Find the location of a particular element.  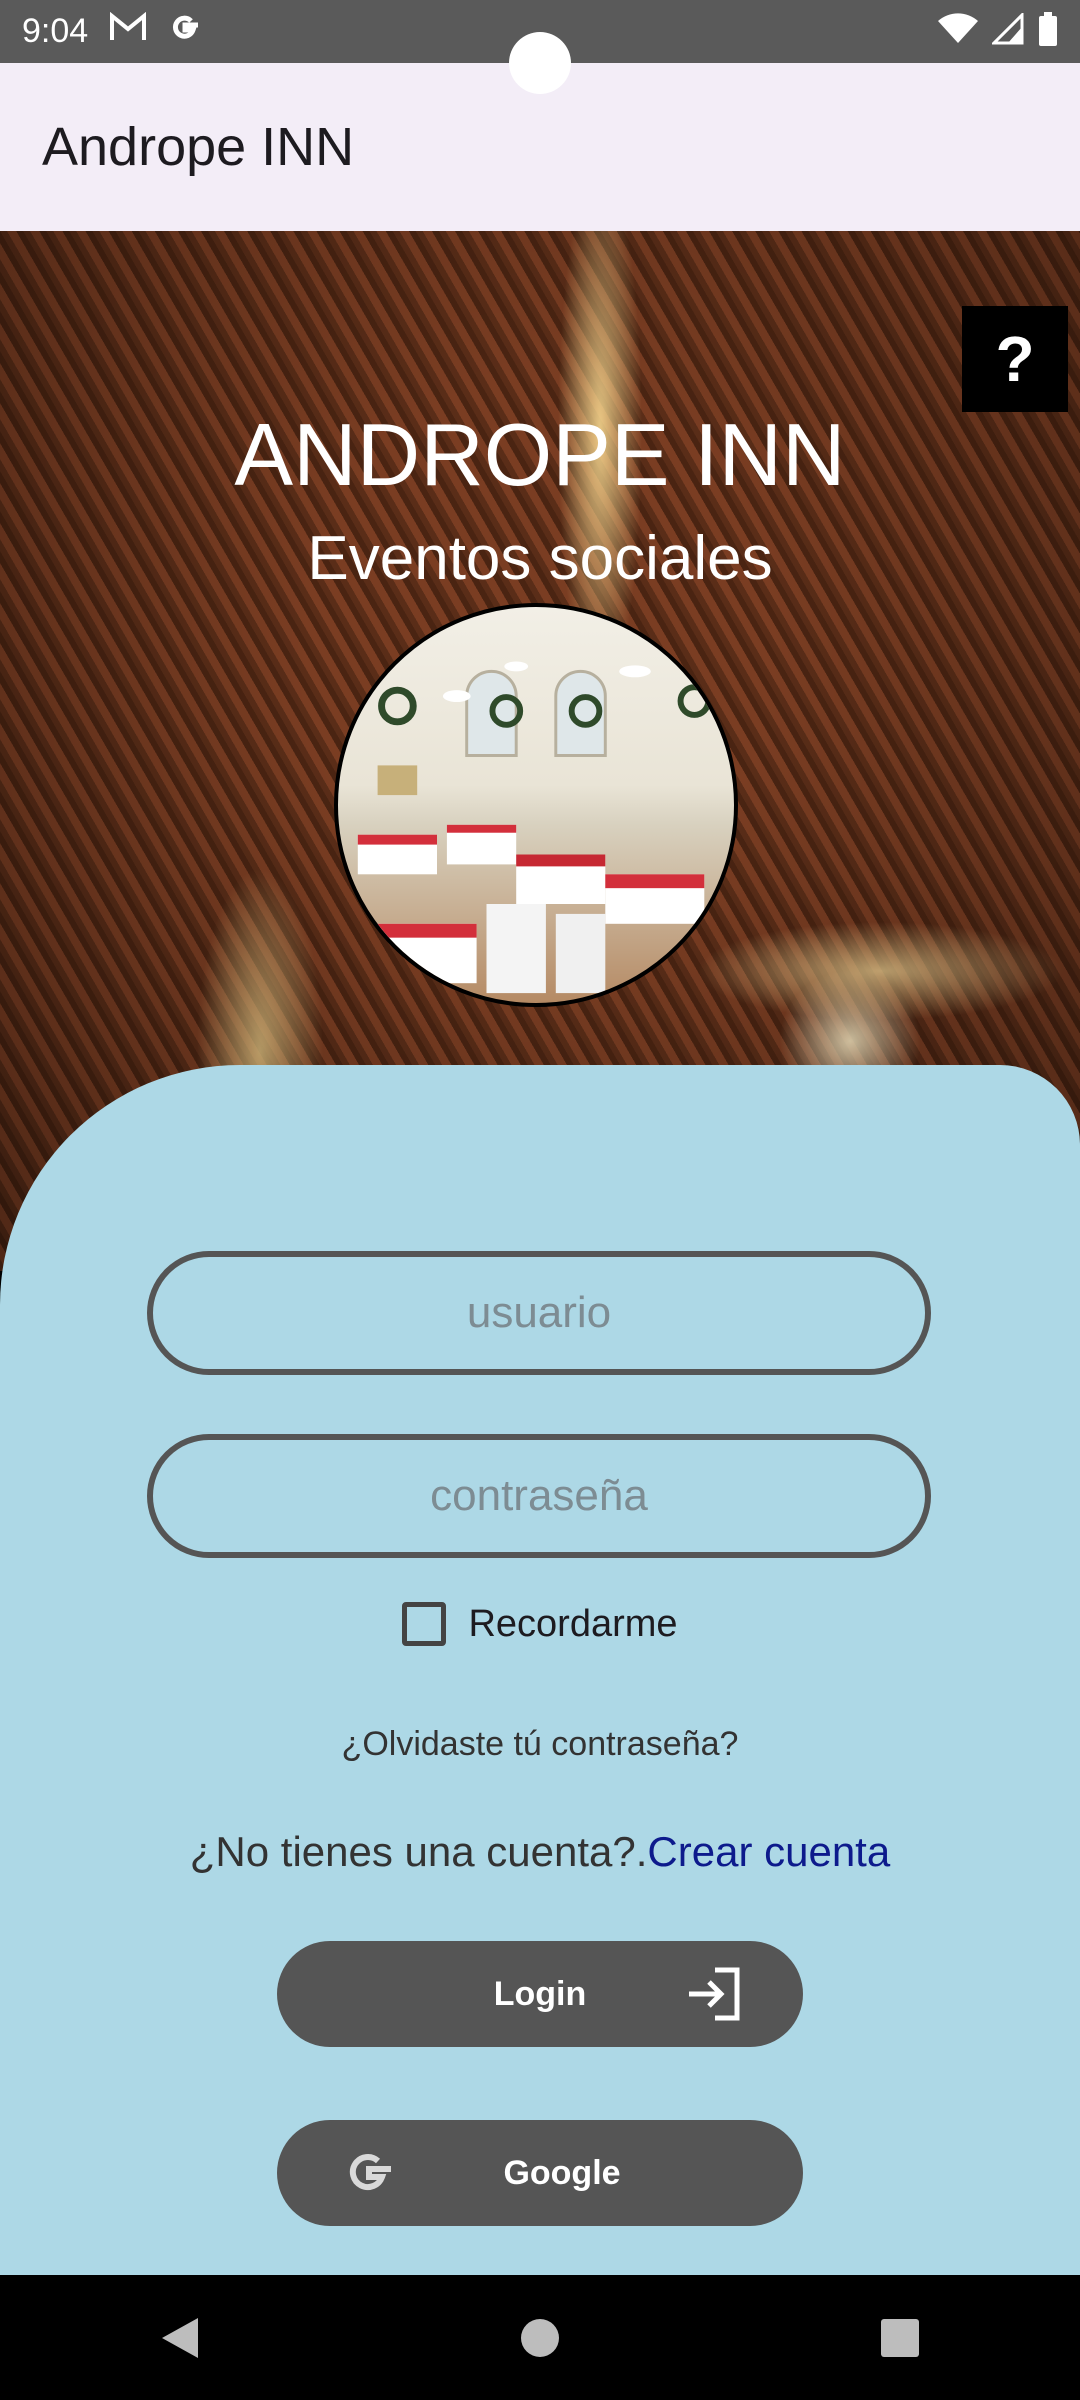

recents-icon is located at coordinates (900, 2338).